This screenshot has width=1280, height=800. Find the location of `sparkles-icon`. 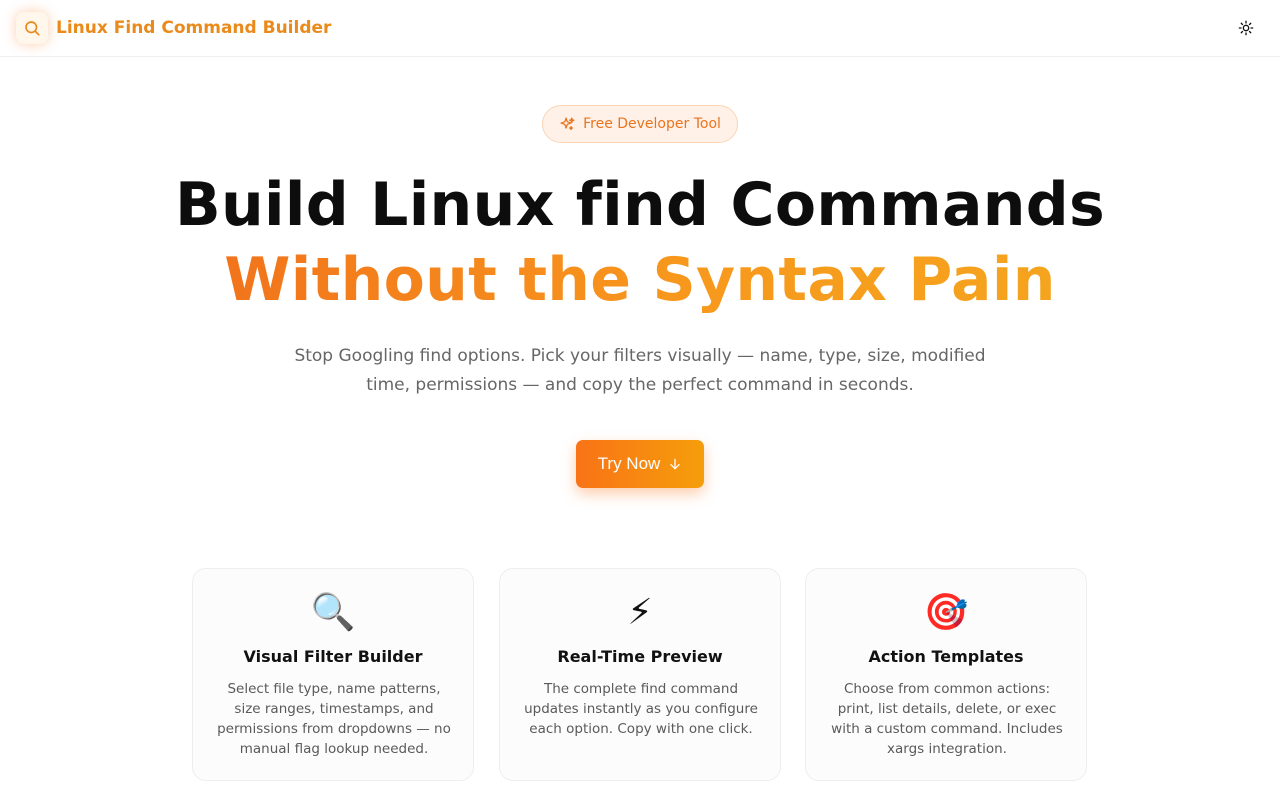

sparkles-icon is located at coordinates (567, 124).